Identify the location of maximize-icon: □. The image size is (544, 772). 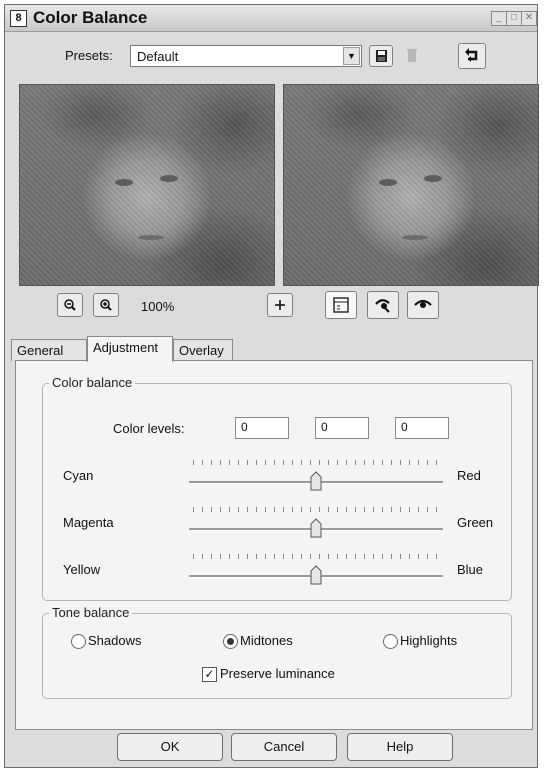
(514, 18).